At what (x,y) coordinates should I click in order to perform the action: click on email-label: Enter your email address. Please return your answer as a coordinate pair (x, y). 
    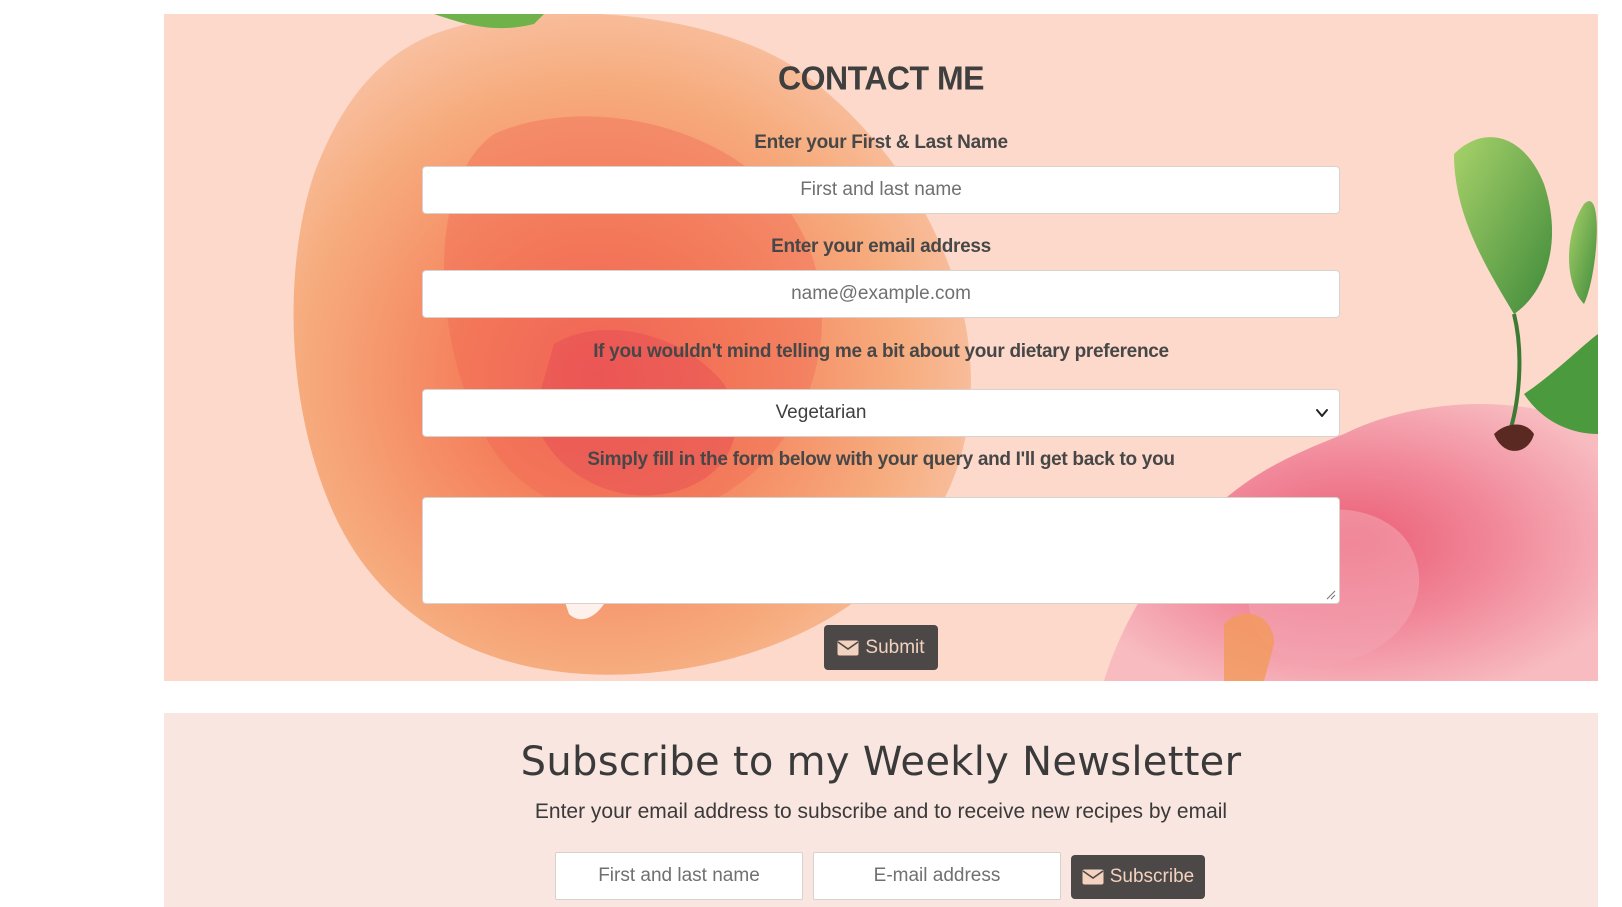
    Looking at the image, I should click on (881, 246).